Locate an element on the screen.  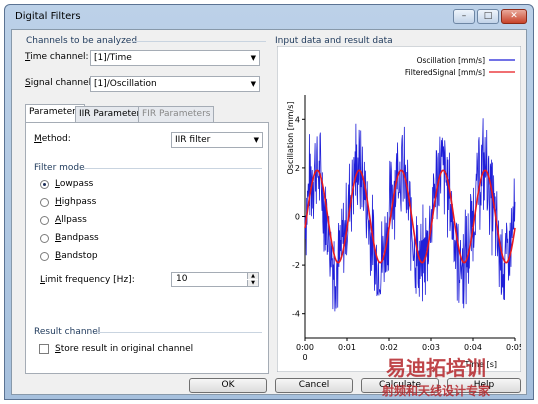
highpass-radio is located at coordinates (44, 202).